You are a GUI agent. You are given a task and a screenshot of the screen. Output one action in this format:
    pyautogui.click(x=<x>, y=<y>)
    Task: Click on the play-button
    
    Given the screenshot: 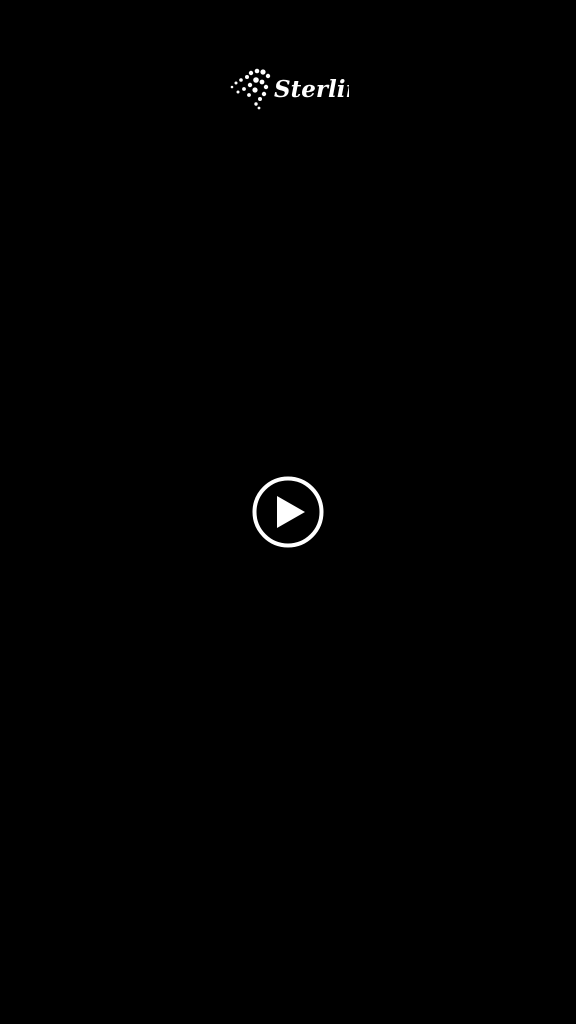 What is the action you would take?
    pyautogui.click(x=288, y=512)
    